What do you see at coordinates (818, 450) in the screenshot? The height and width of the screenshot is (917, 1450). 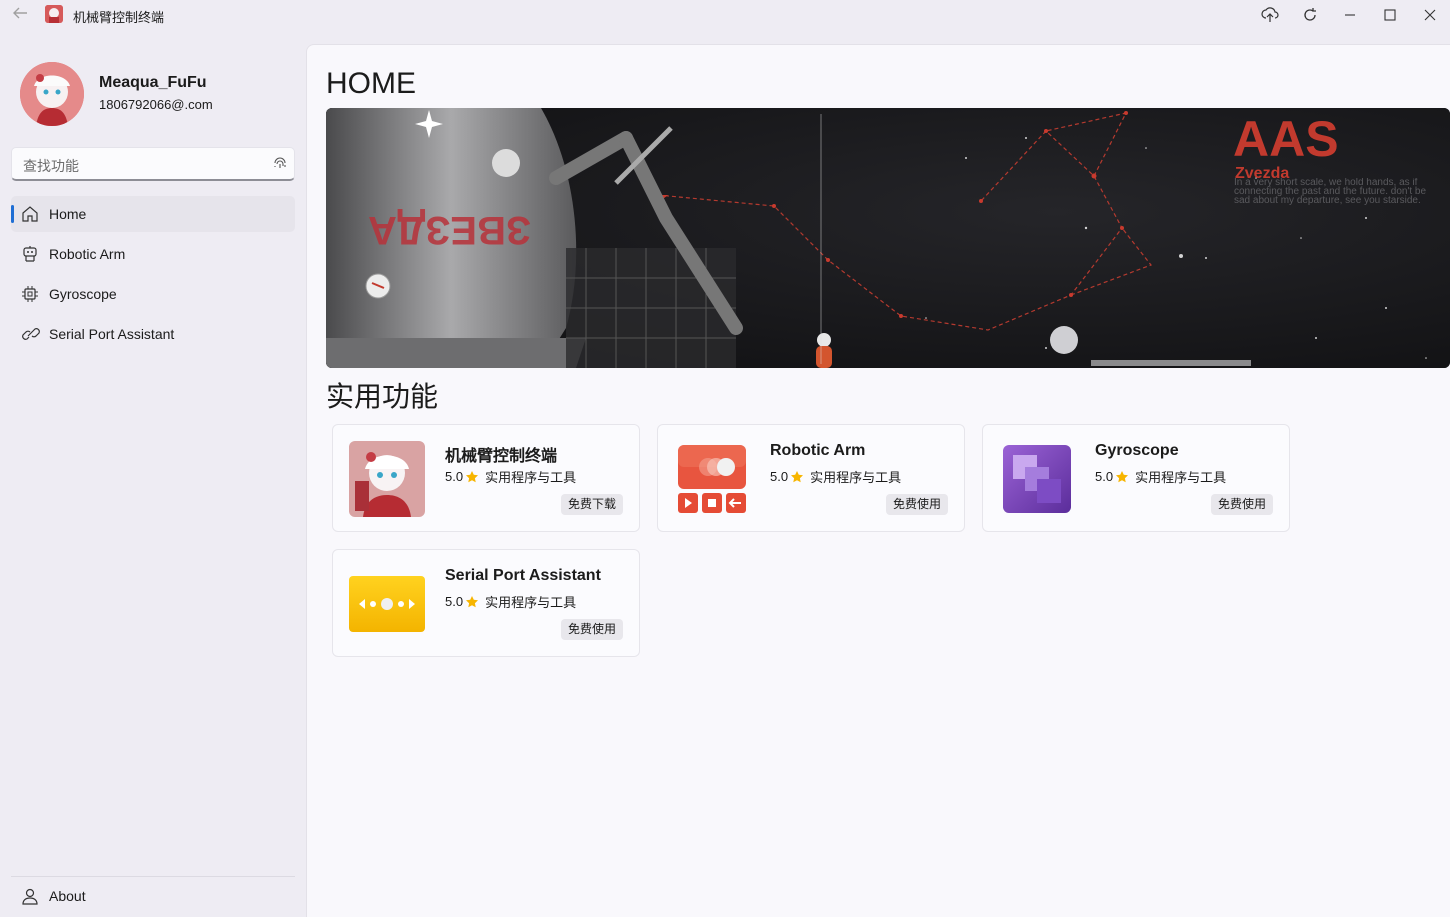 I see `card-title: Robotic Arm` at bounding box center [818, 450].